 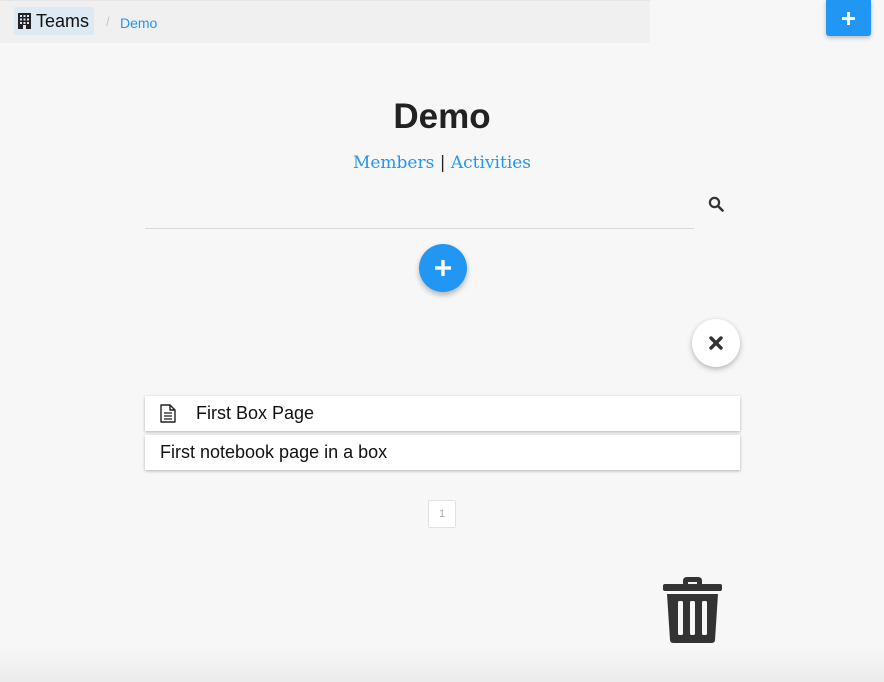 I want to click on breadcrumb-teams-label: Teams, so click(x=63, y=20).